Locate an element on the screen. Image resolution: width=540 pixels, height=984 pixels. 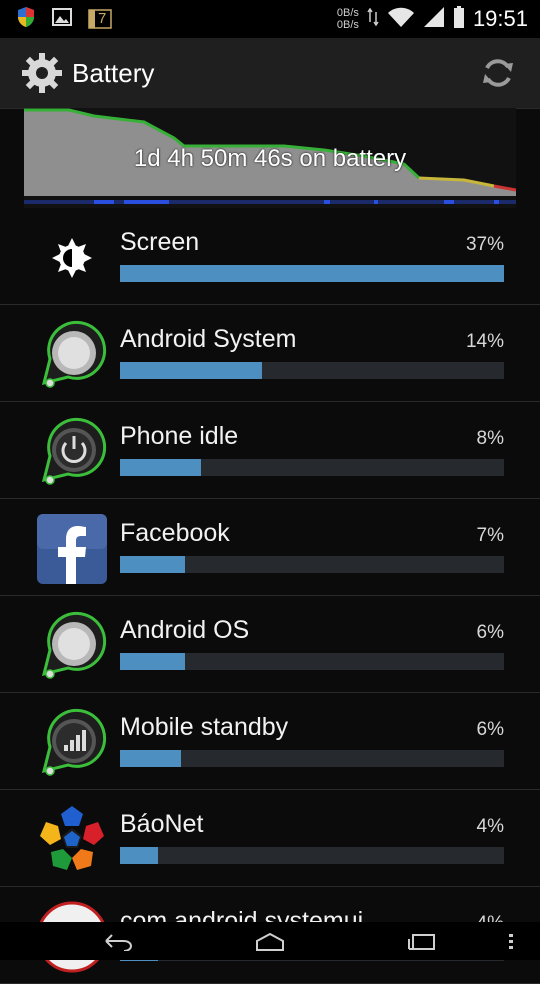
data-arrows-icon is located at coordinates (373, 19).